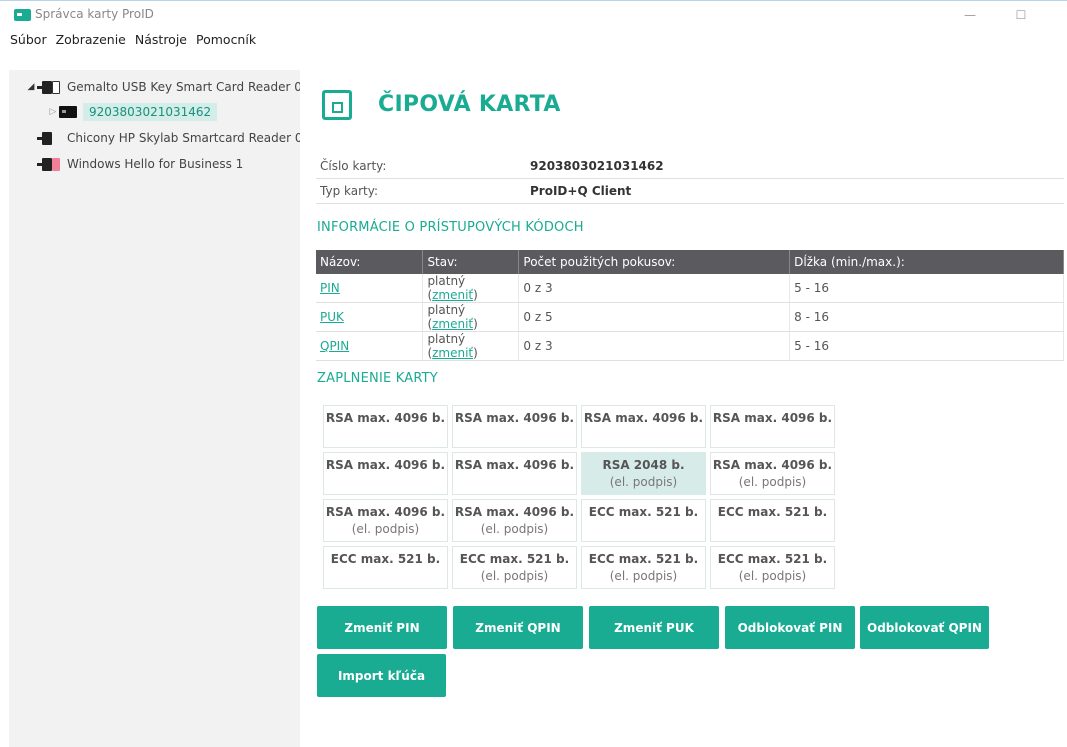 The width and height of the screenshot is (1067, 747). I want to click on smartcard-icon, so click(68, 112).